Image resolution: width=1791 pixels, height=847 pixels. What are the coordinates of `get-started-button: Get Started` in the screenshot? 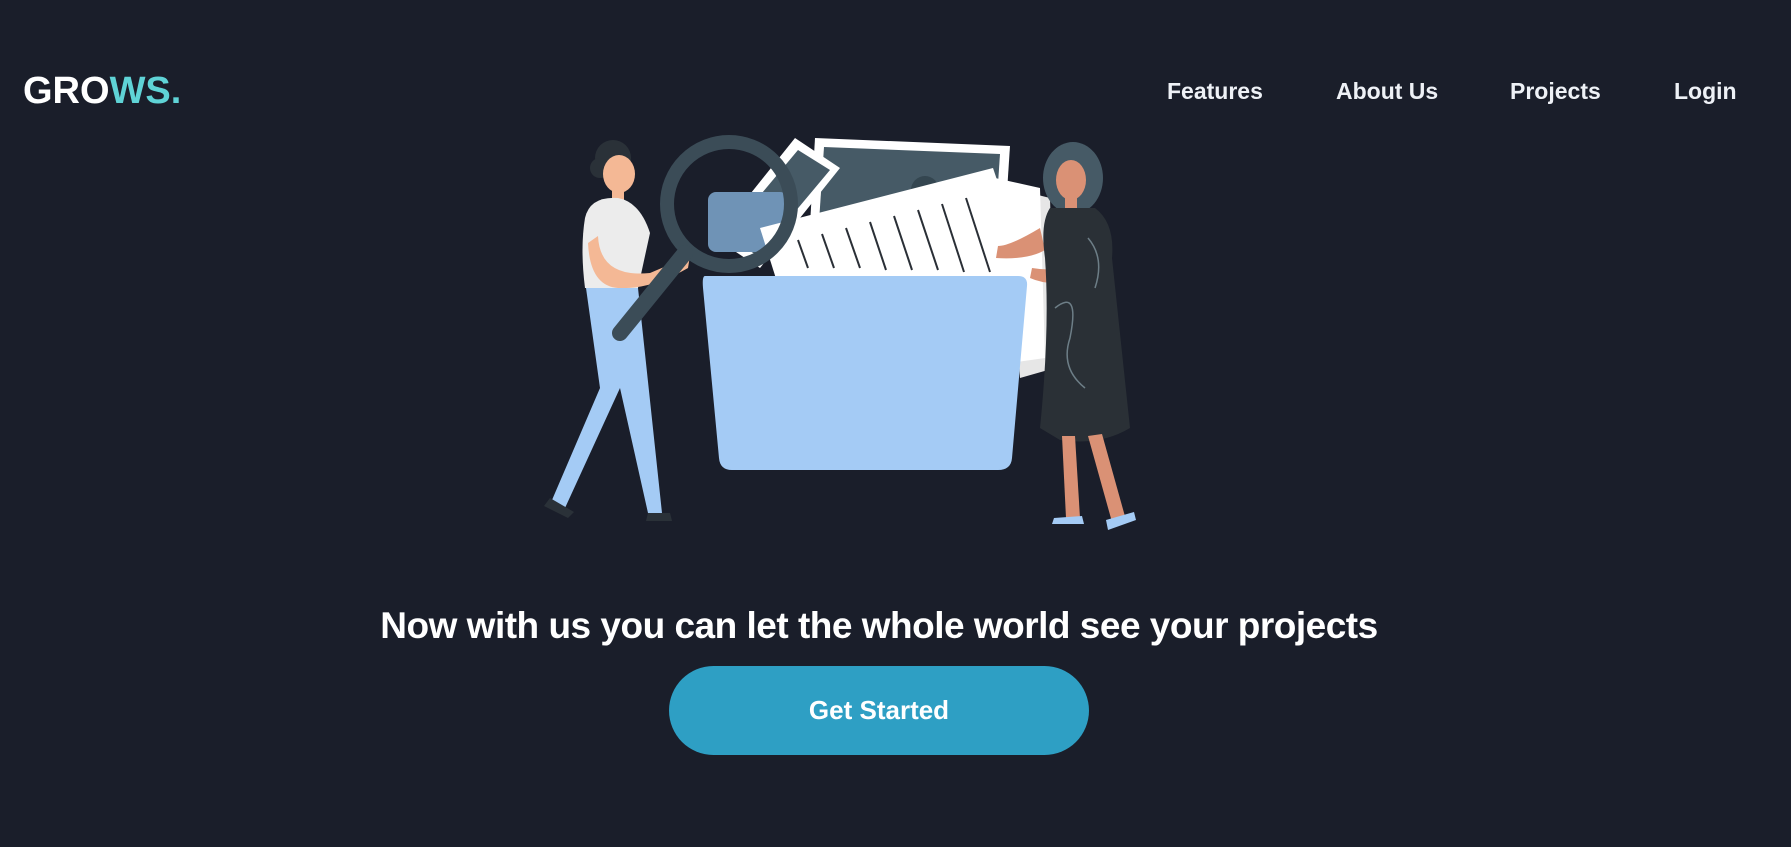 It's located at (879, 710).